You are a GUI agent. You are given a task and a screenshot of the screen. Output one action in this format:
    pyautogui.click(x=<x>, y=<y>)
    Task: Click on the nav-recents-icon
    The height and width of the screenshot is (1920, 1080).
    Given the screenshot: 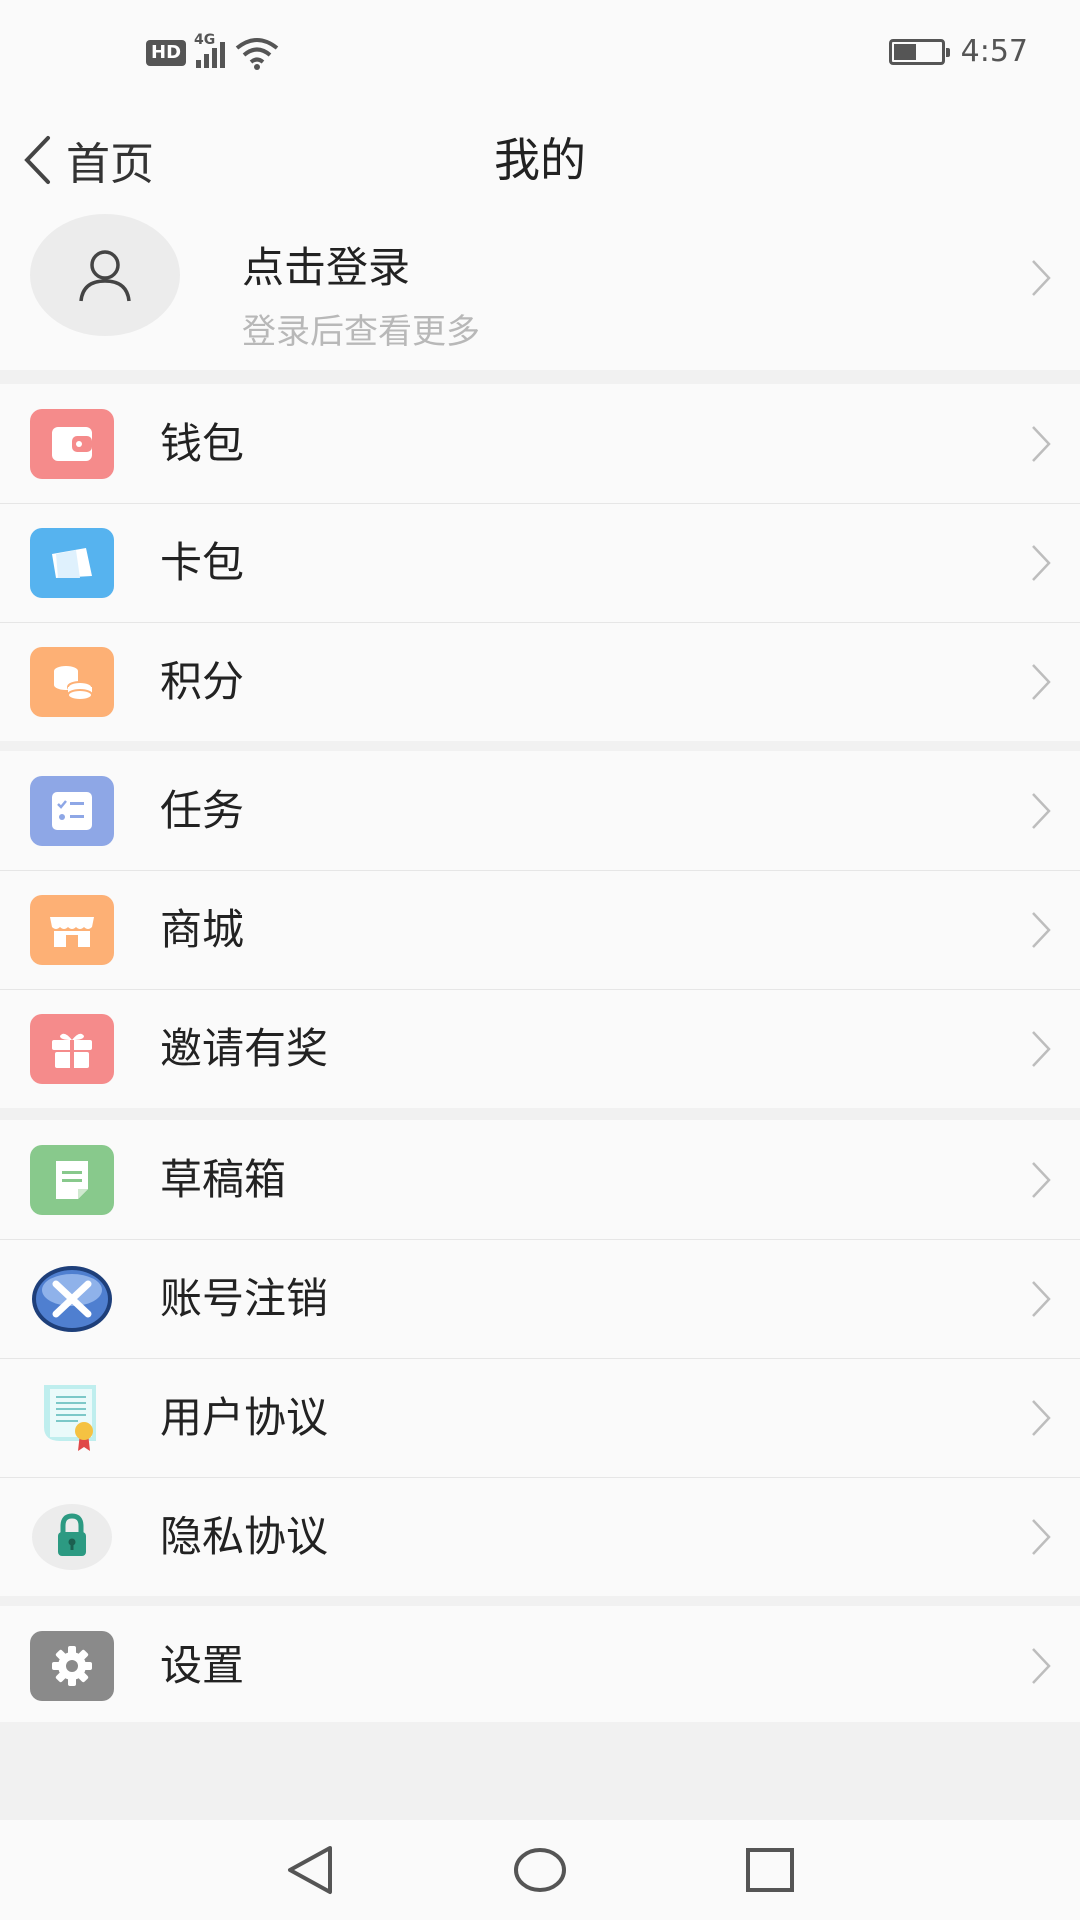 What is the action you would take?
    pyautogui.click(x=770, y=1870)
    